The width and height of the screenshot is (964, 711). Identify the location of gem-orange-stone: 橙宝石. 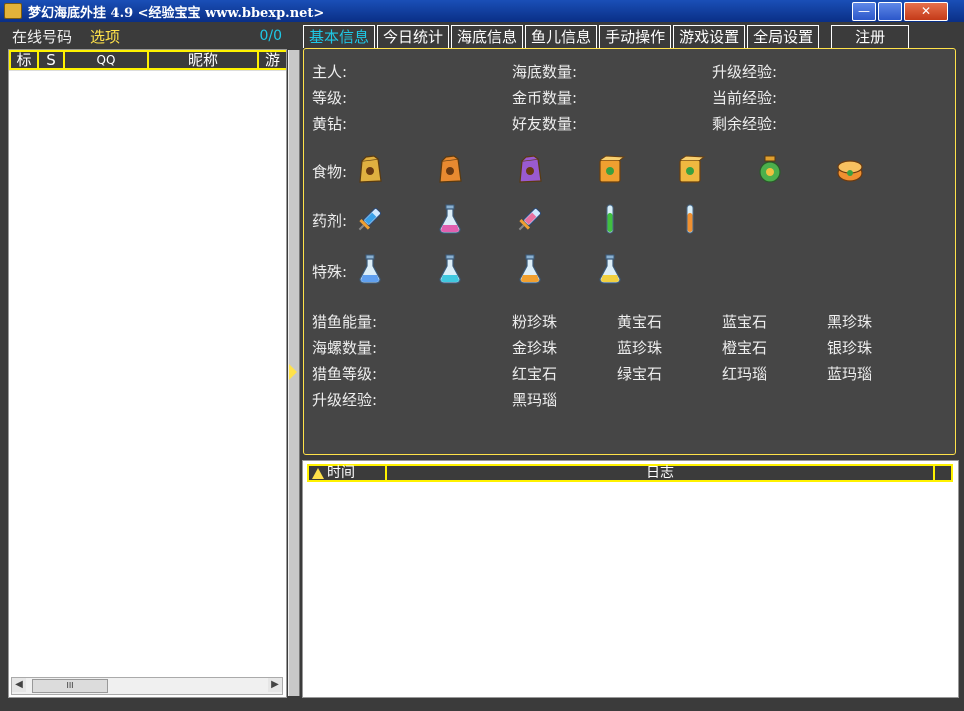
(745, 348).